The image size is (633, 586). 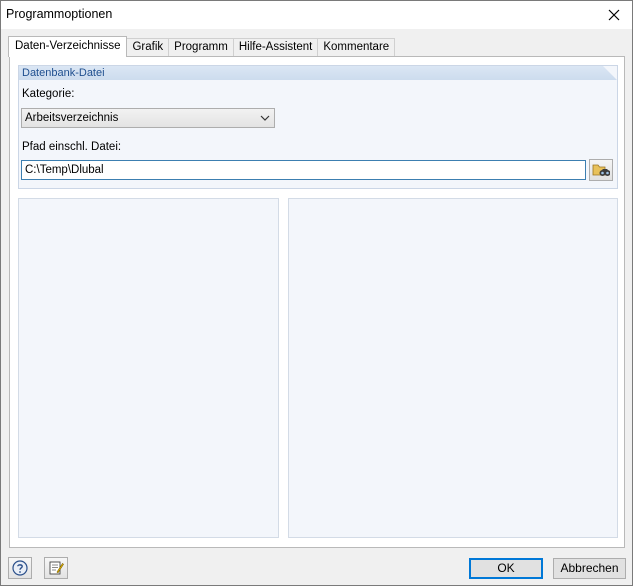 What do you see at coordinates (275, 47) in the screenshot?
I see `tab-hilfe-assistent: Hilfe-Assistent` at bounding box center [275, 47].